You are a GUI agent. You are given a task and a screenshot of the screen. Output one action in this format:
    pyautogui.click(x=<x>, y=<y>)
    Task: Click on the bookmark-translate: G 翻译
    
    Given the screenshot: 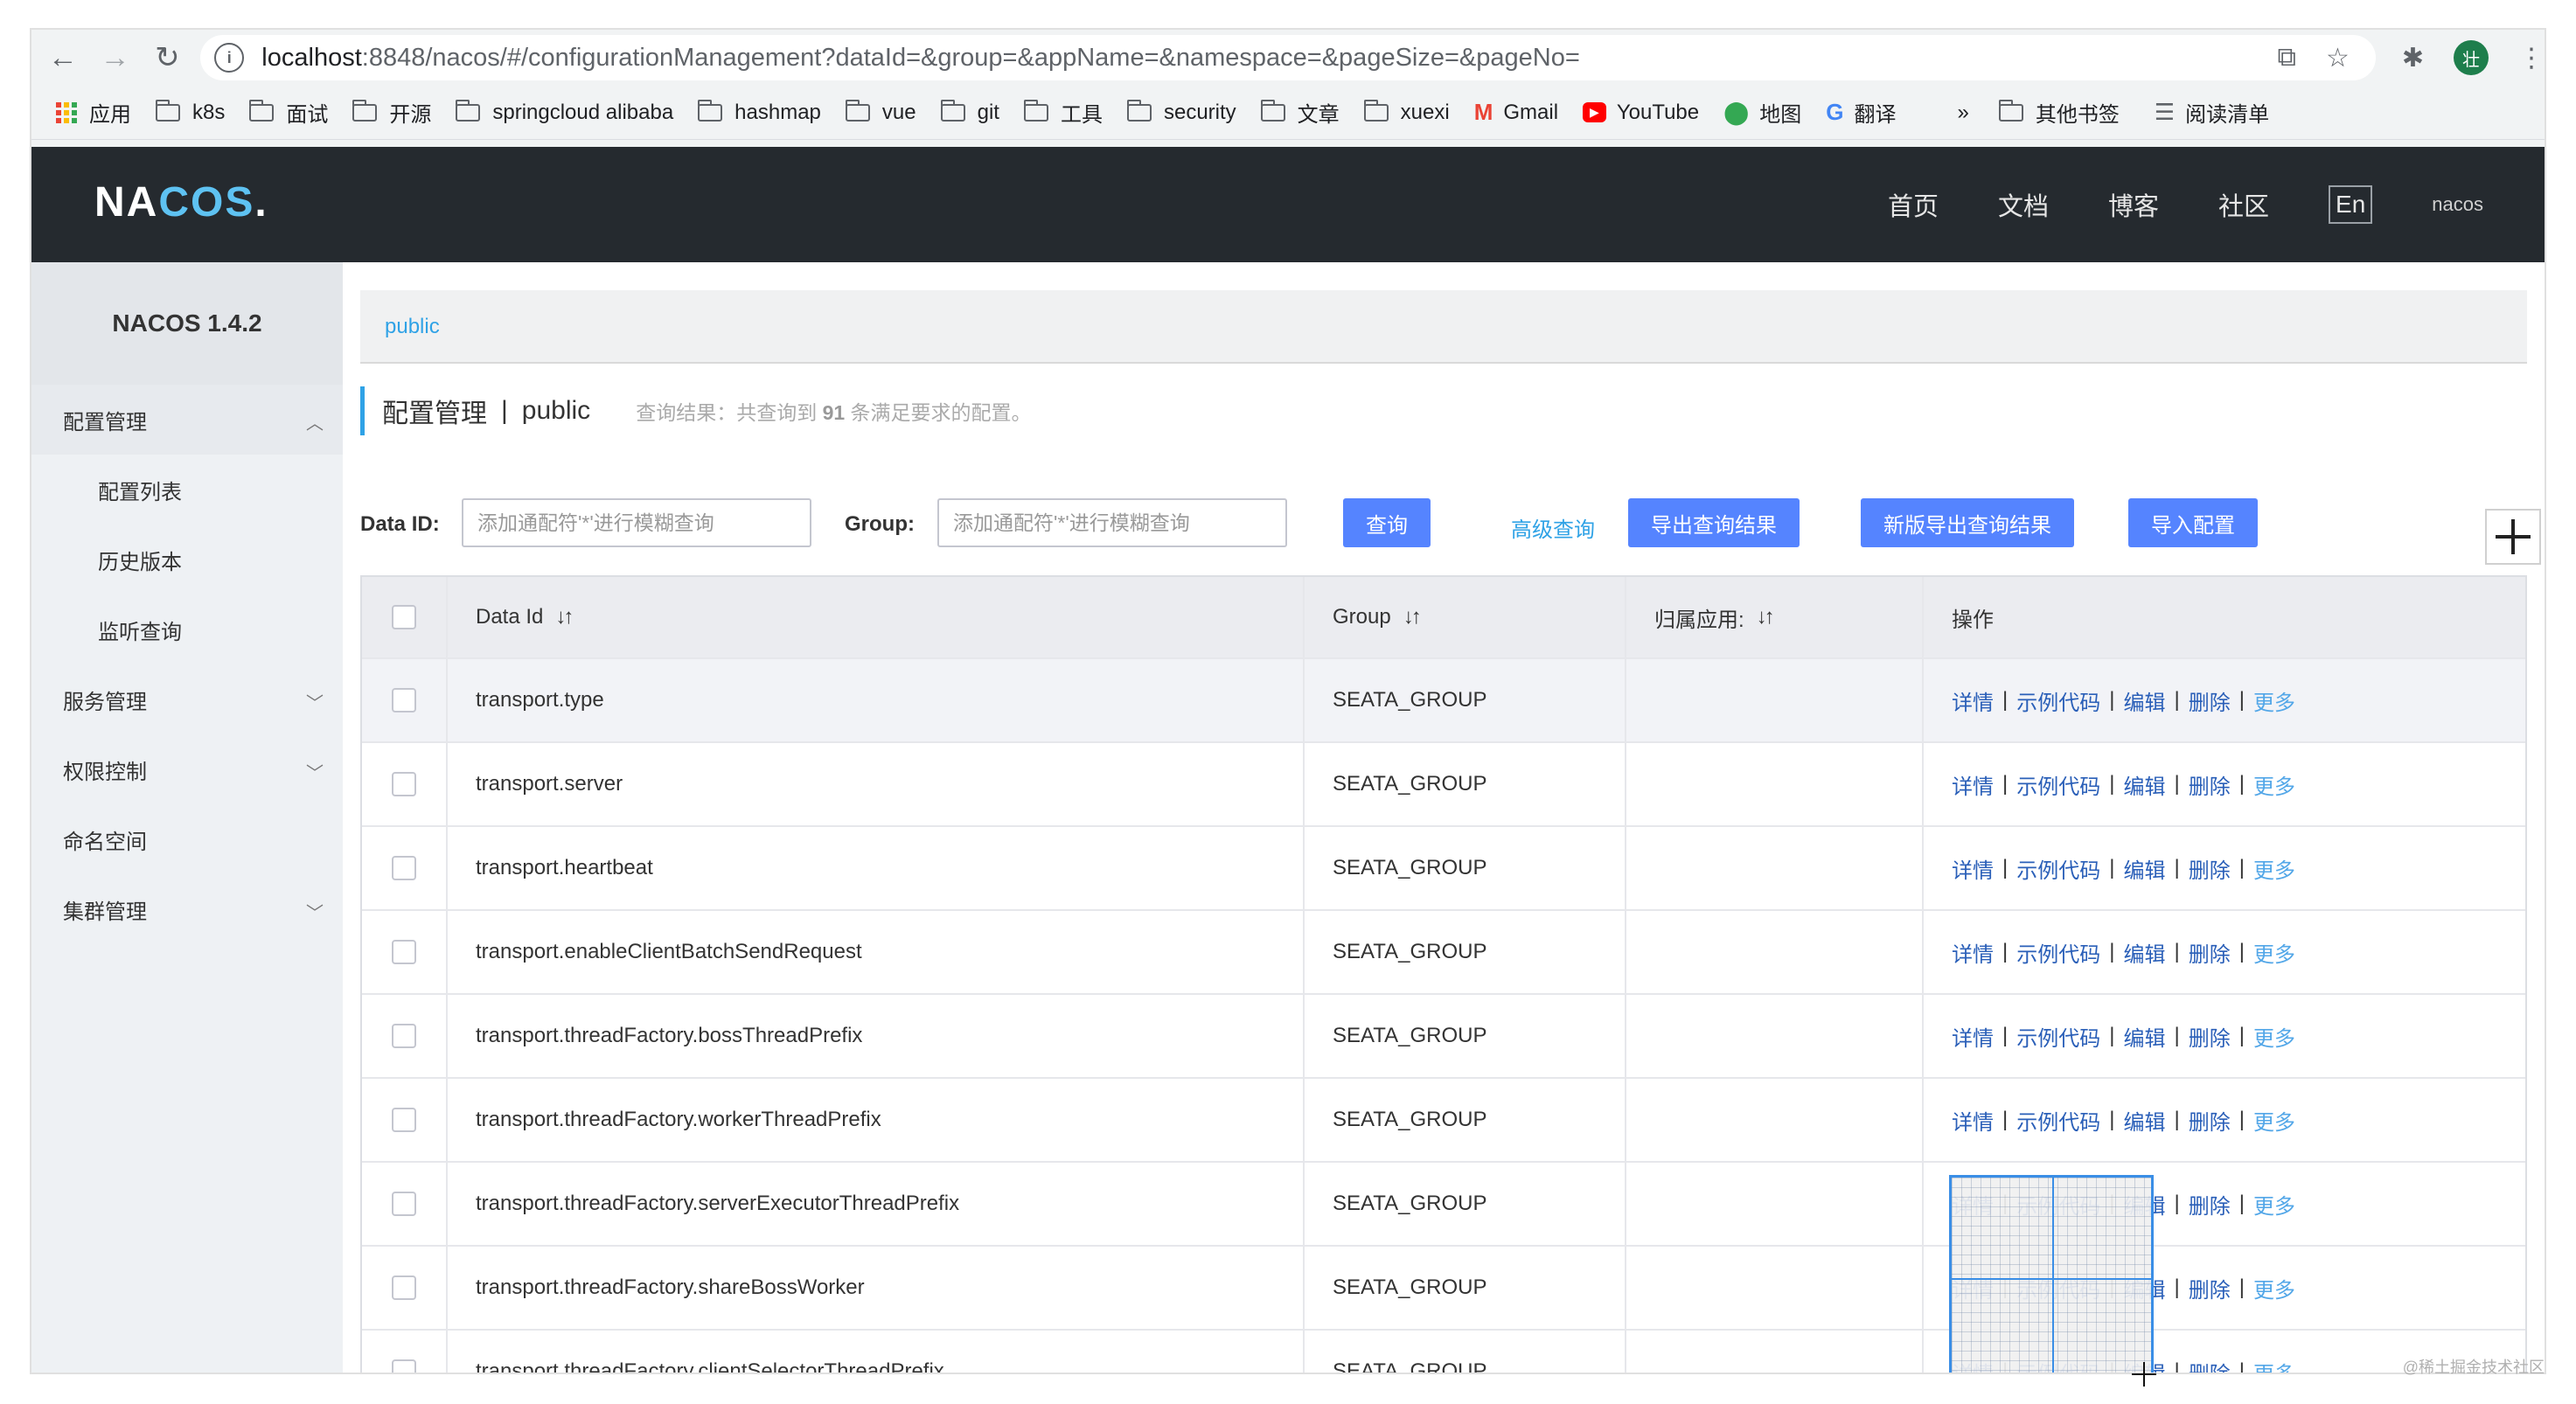 What is the action you would take?
    pyautogui.click(x=1861, y=112)
    